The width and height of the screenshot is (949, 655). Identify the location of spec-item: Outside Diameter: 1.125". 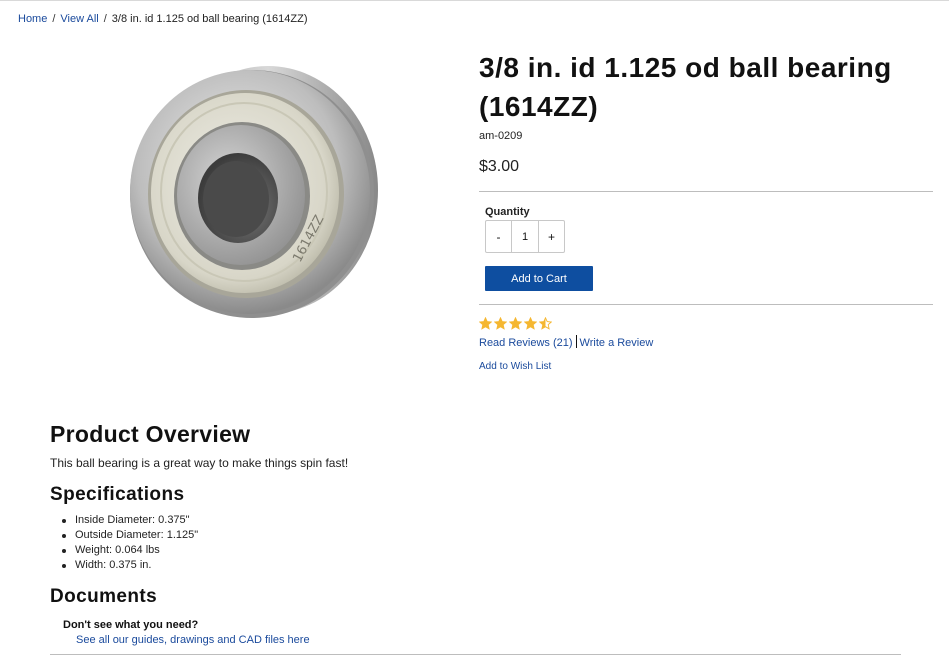
(129, 535).